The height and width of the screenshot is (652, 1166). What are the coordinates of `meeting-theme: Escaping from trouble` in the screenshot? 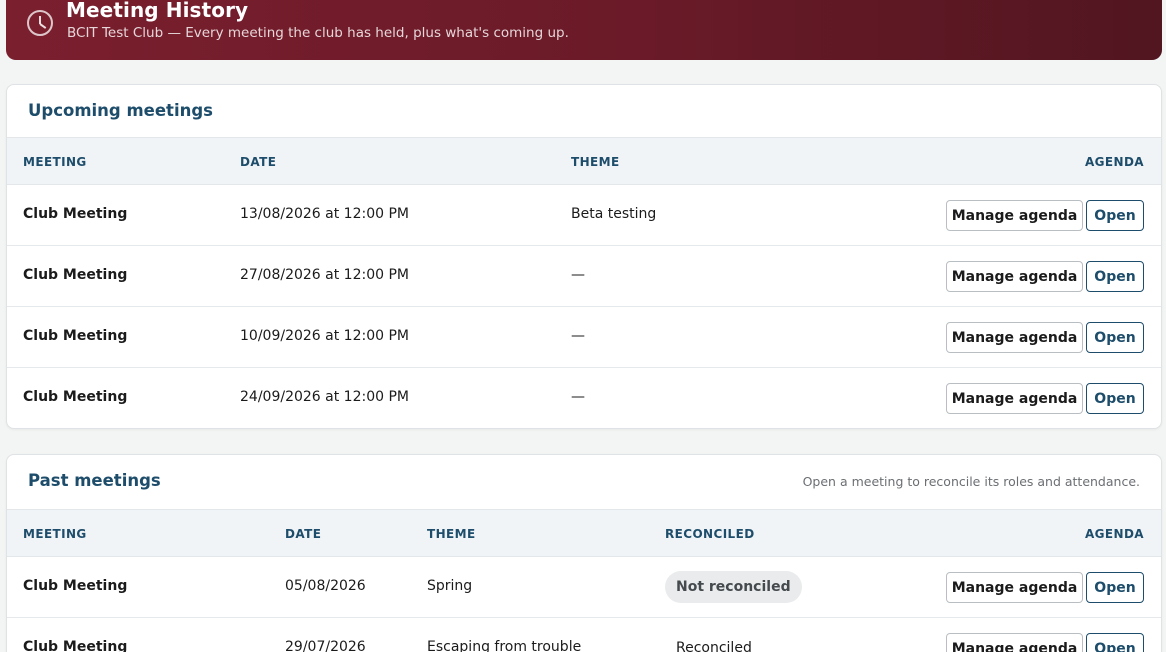 It's located at (504, 645).